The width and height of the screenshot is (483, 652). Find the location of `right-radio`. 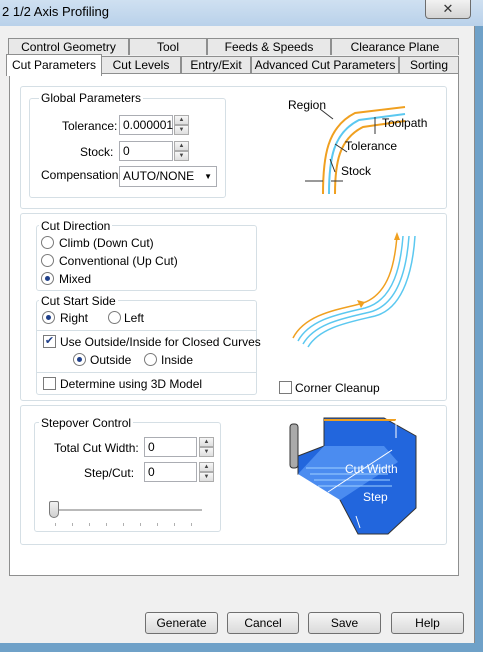

right-radio is located at coordinates (48, 317).